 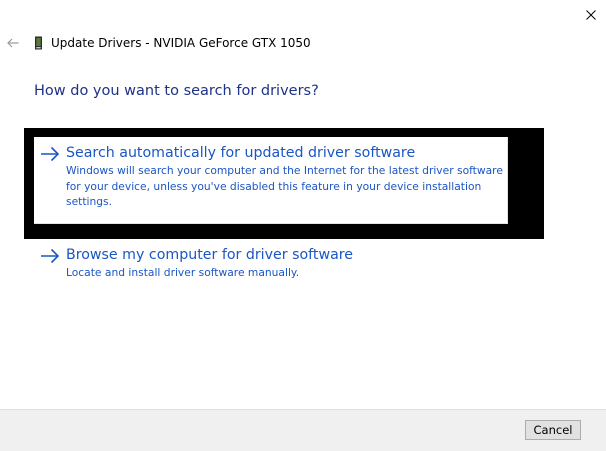 I want to click on back-arrow-icon, so click(x=13, y=43).